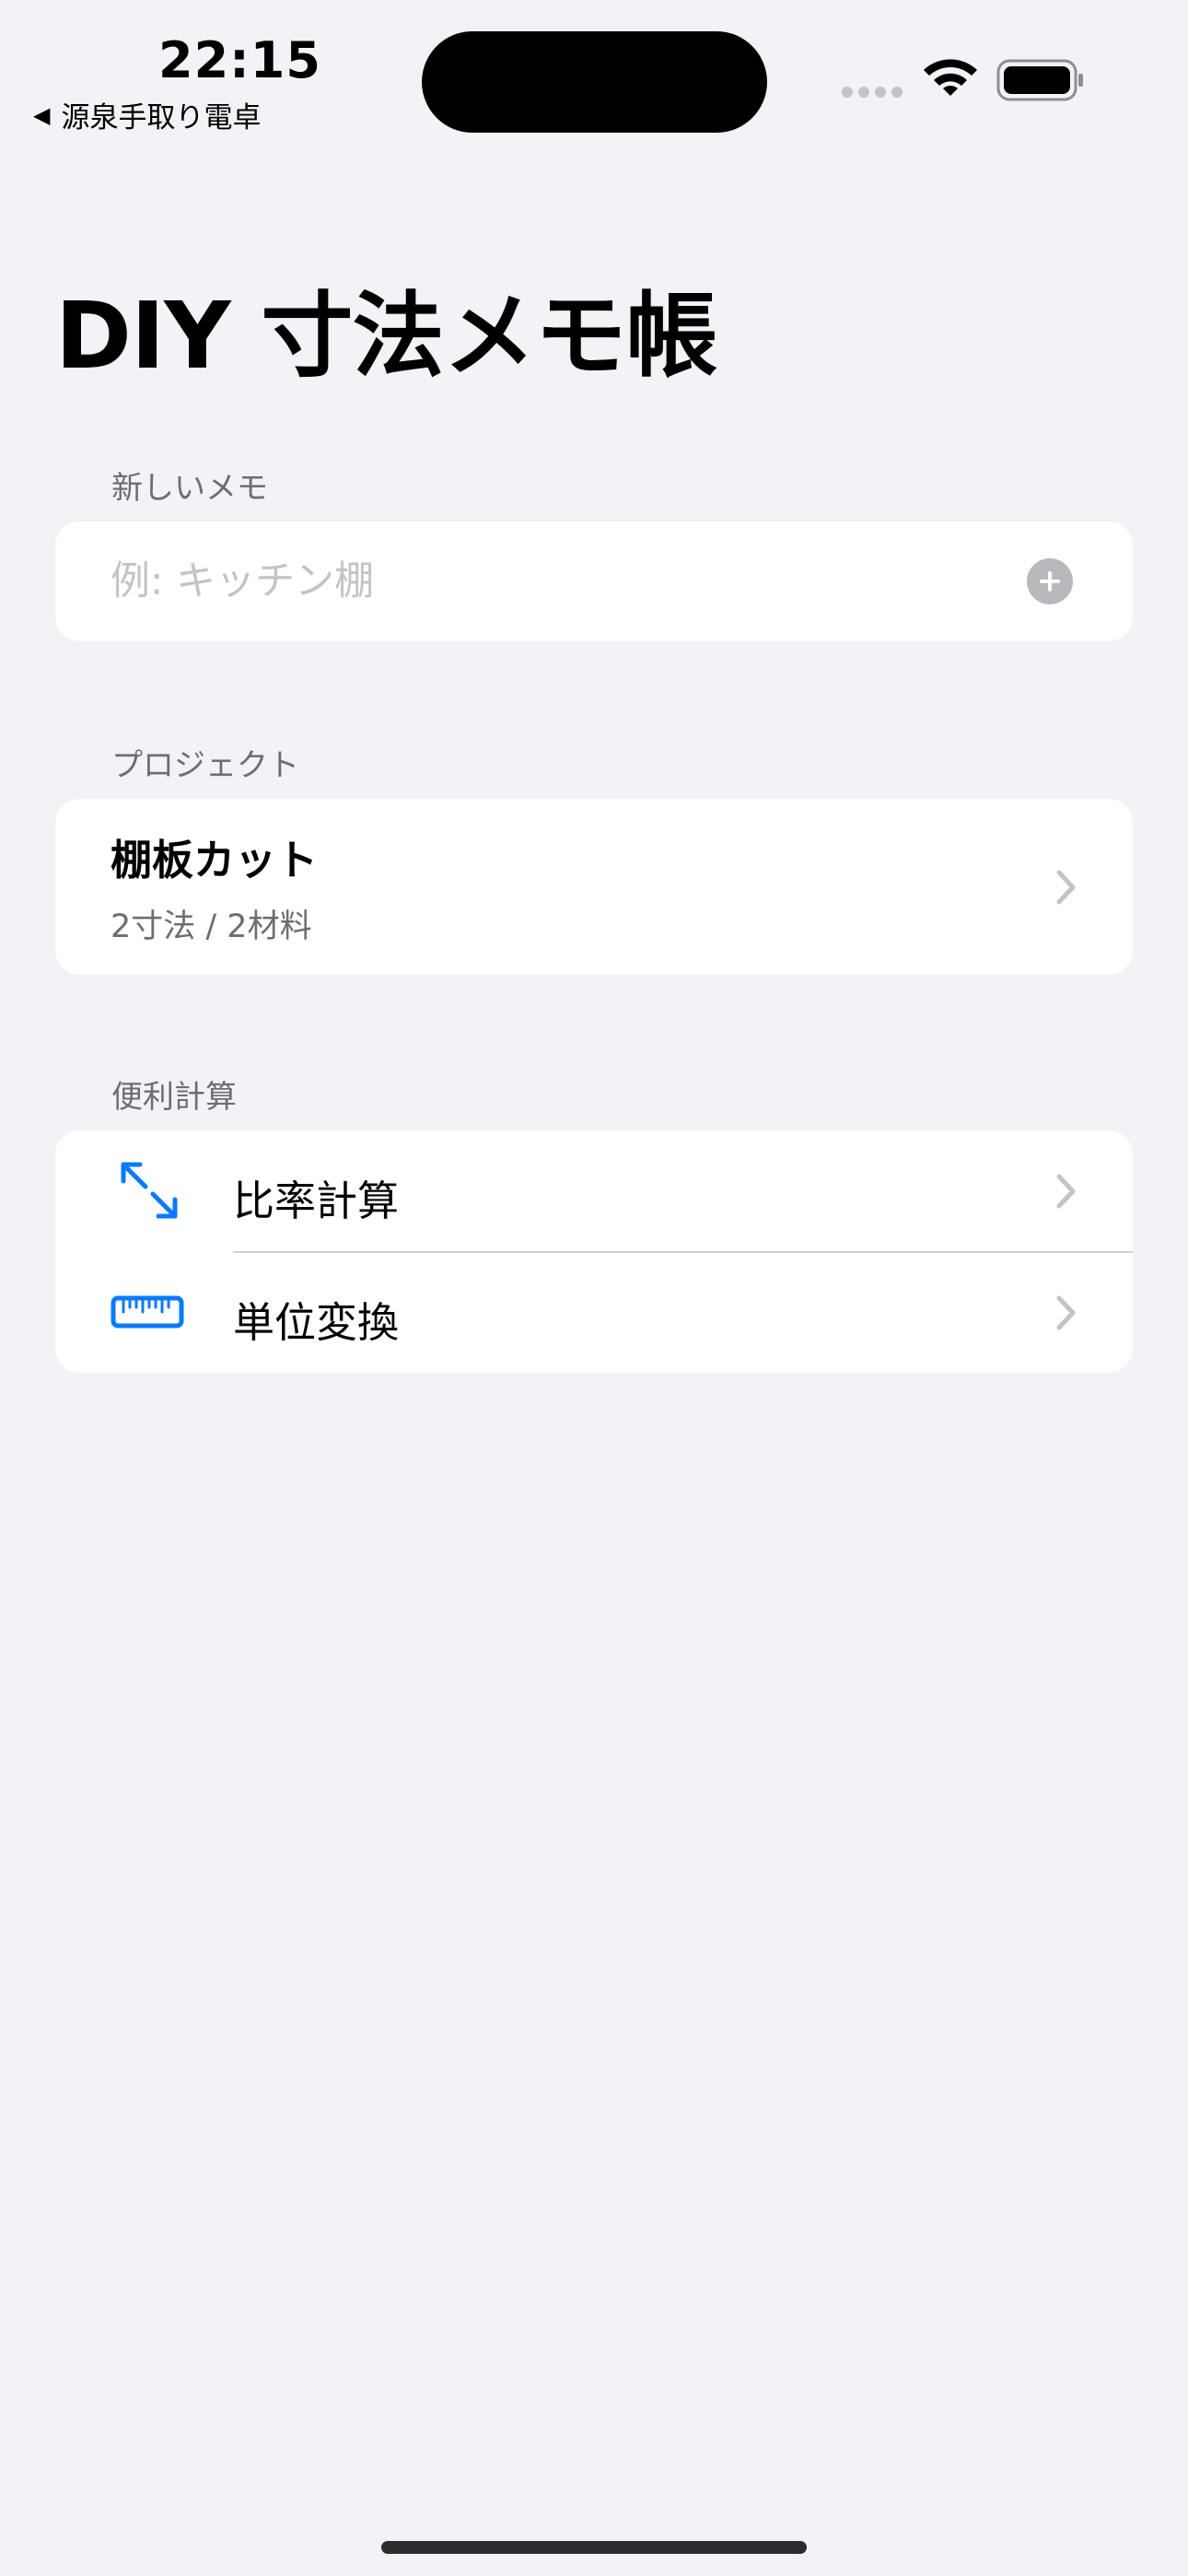 This screenshot has height=2576, width=1188. Describe the element at coordinates (553, 581) in the screenshot. I see `new-memo-input` at that location.